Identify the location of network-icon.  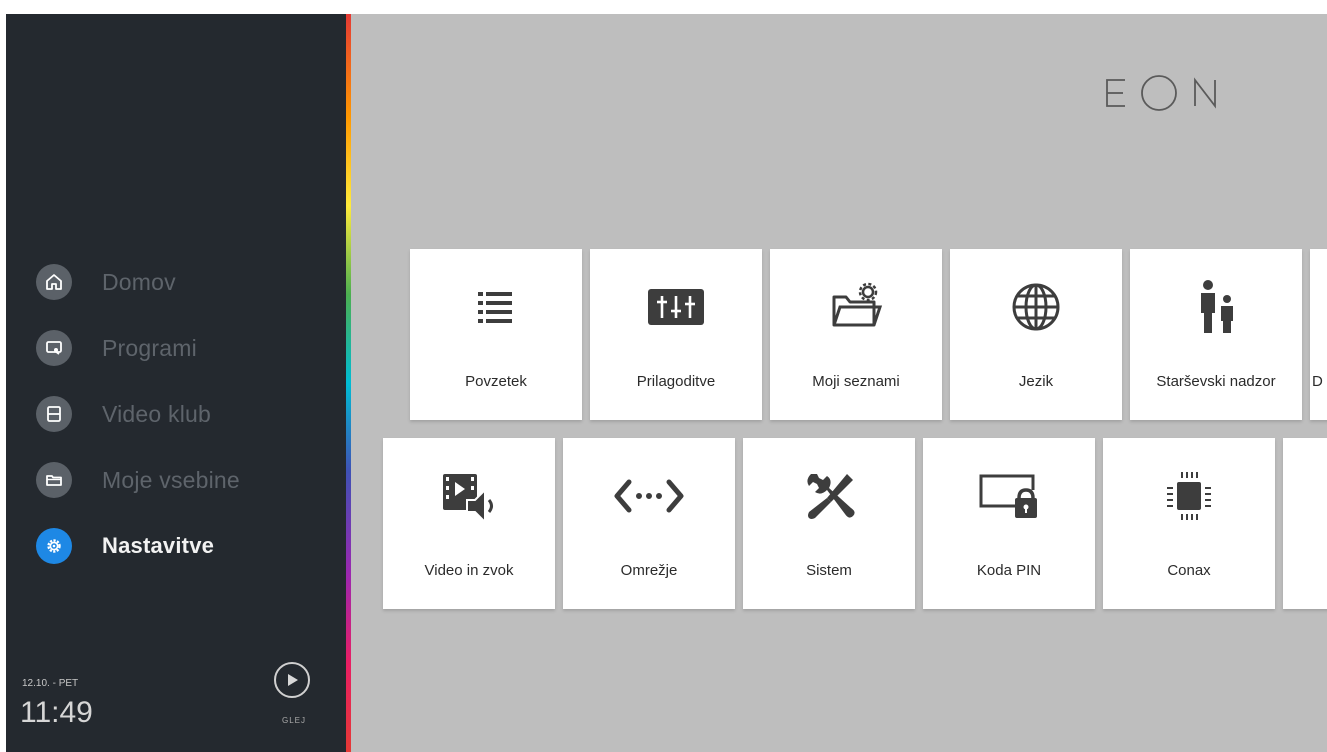
(649, 496).